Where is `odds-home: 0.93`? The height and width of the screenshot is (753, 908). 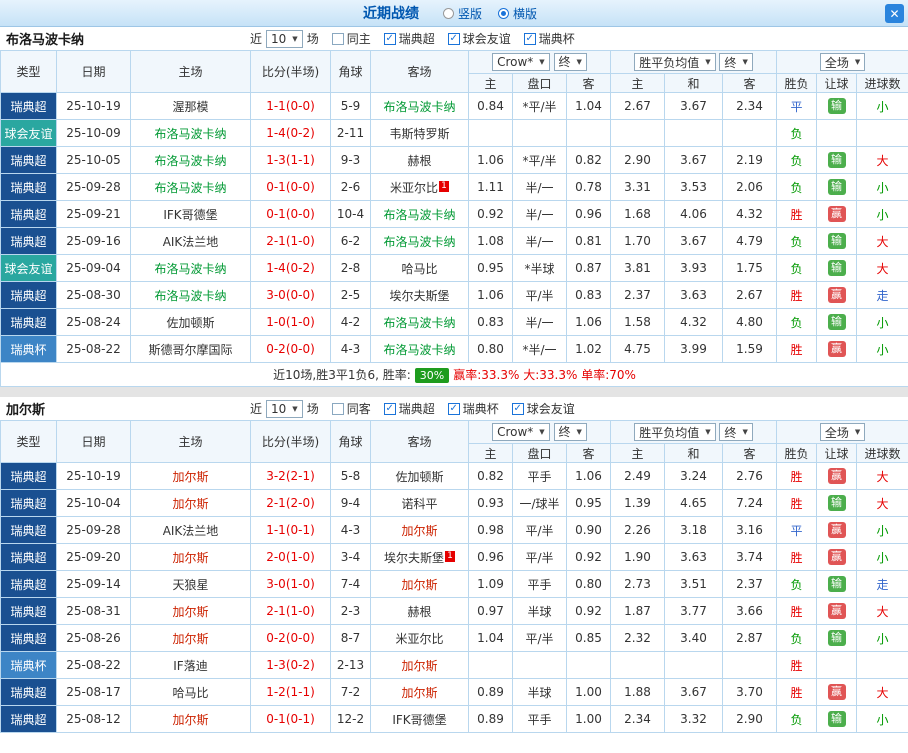 odds-home: 0.93 is located at coordinates (490, 503).